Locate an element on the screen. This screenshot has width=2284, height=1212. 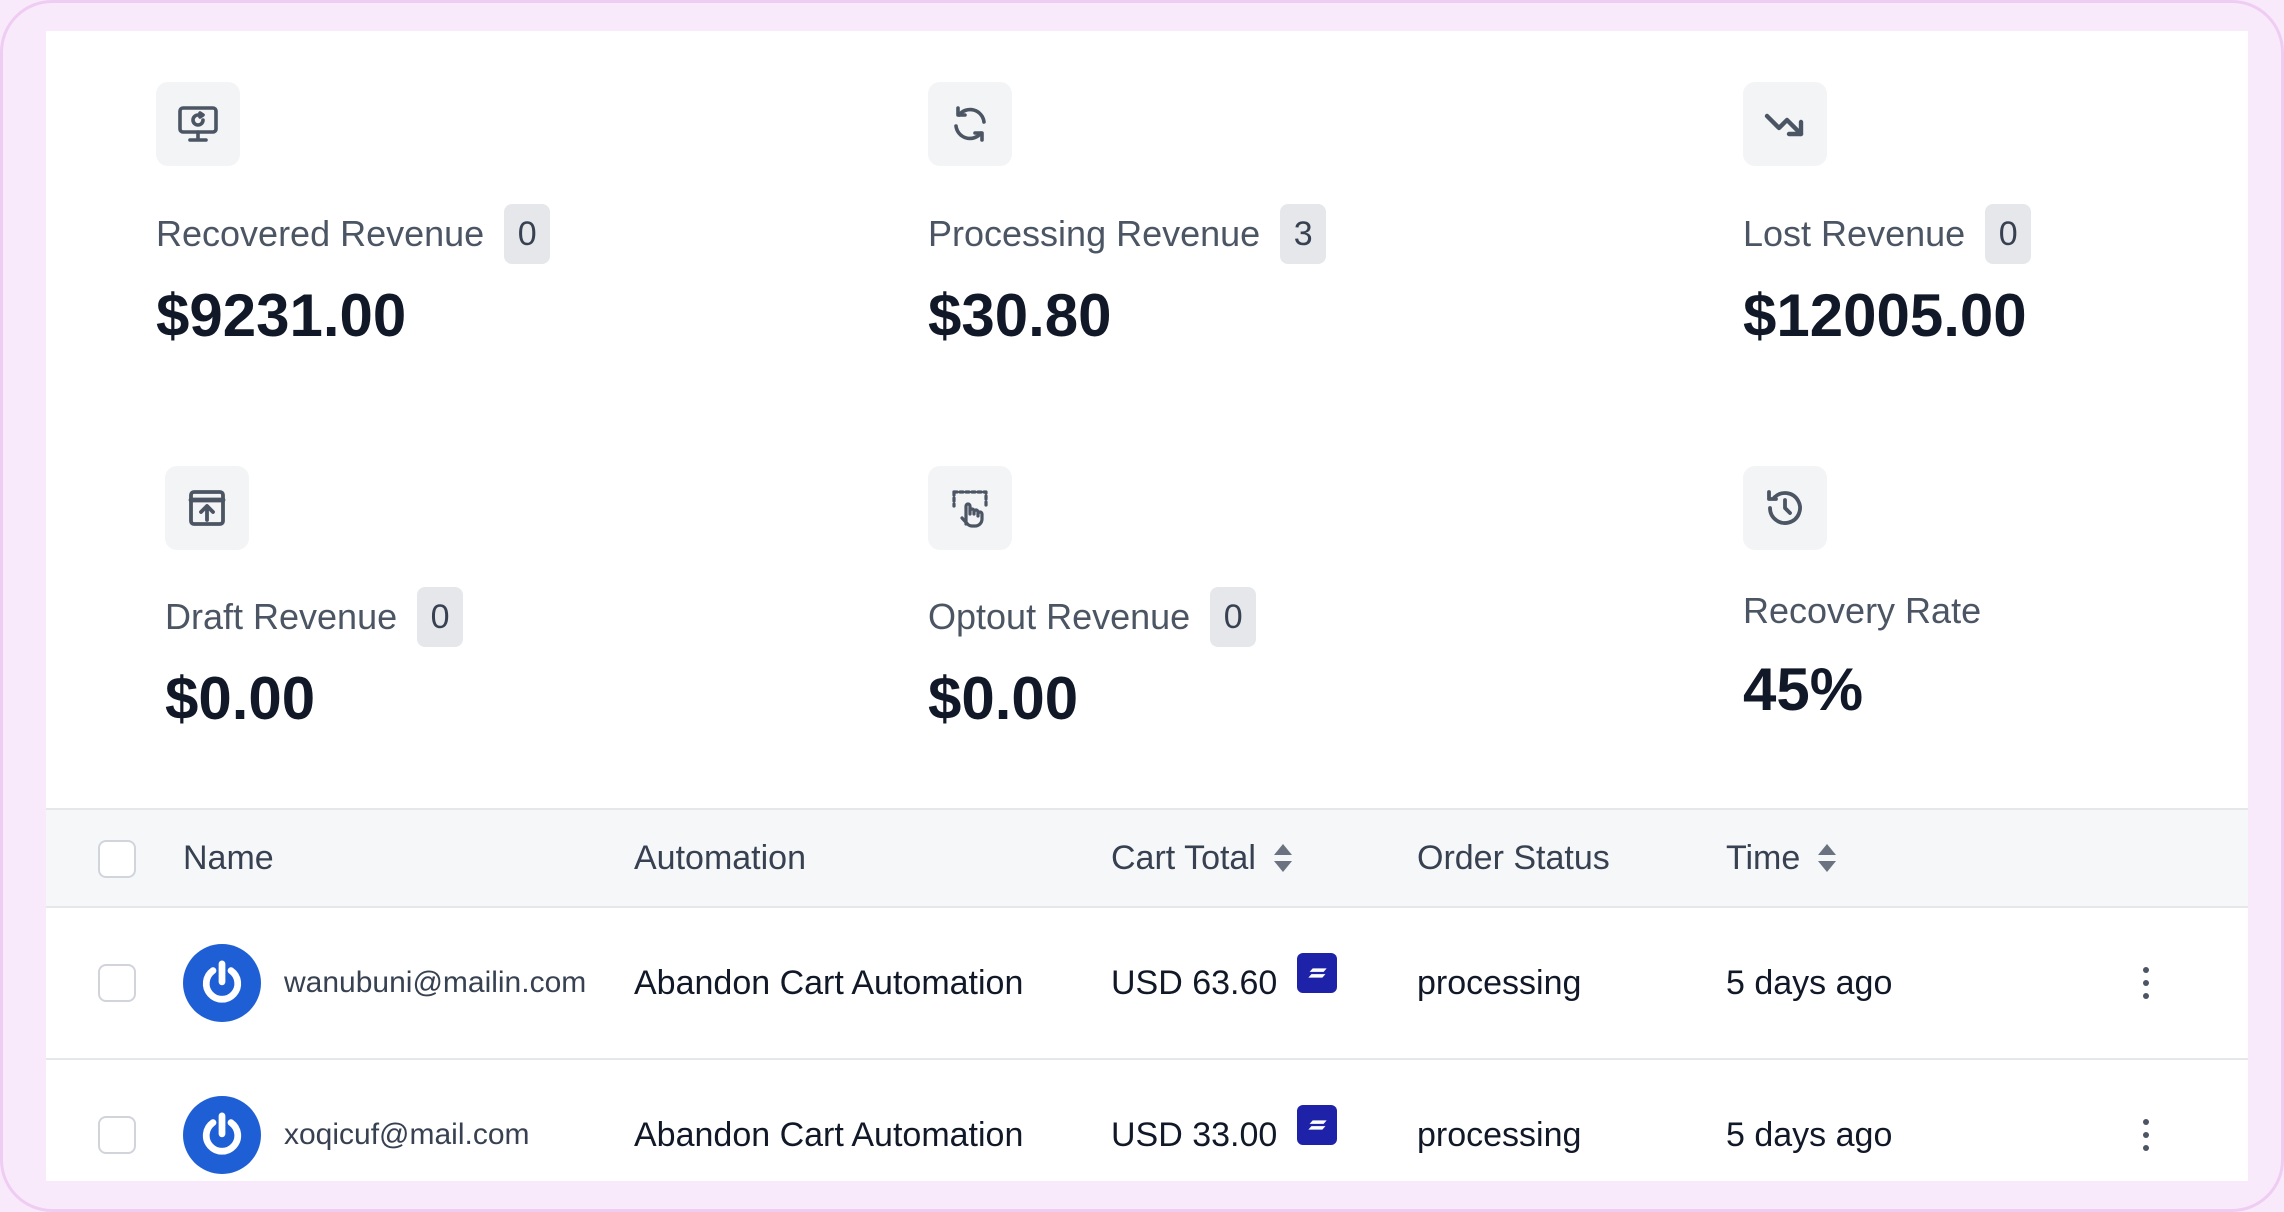
stat-label: Recovered Revenue is located at coordinates (320, 233).